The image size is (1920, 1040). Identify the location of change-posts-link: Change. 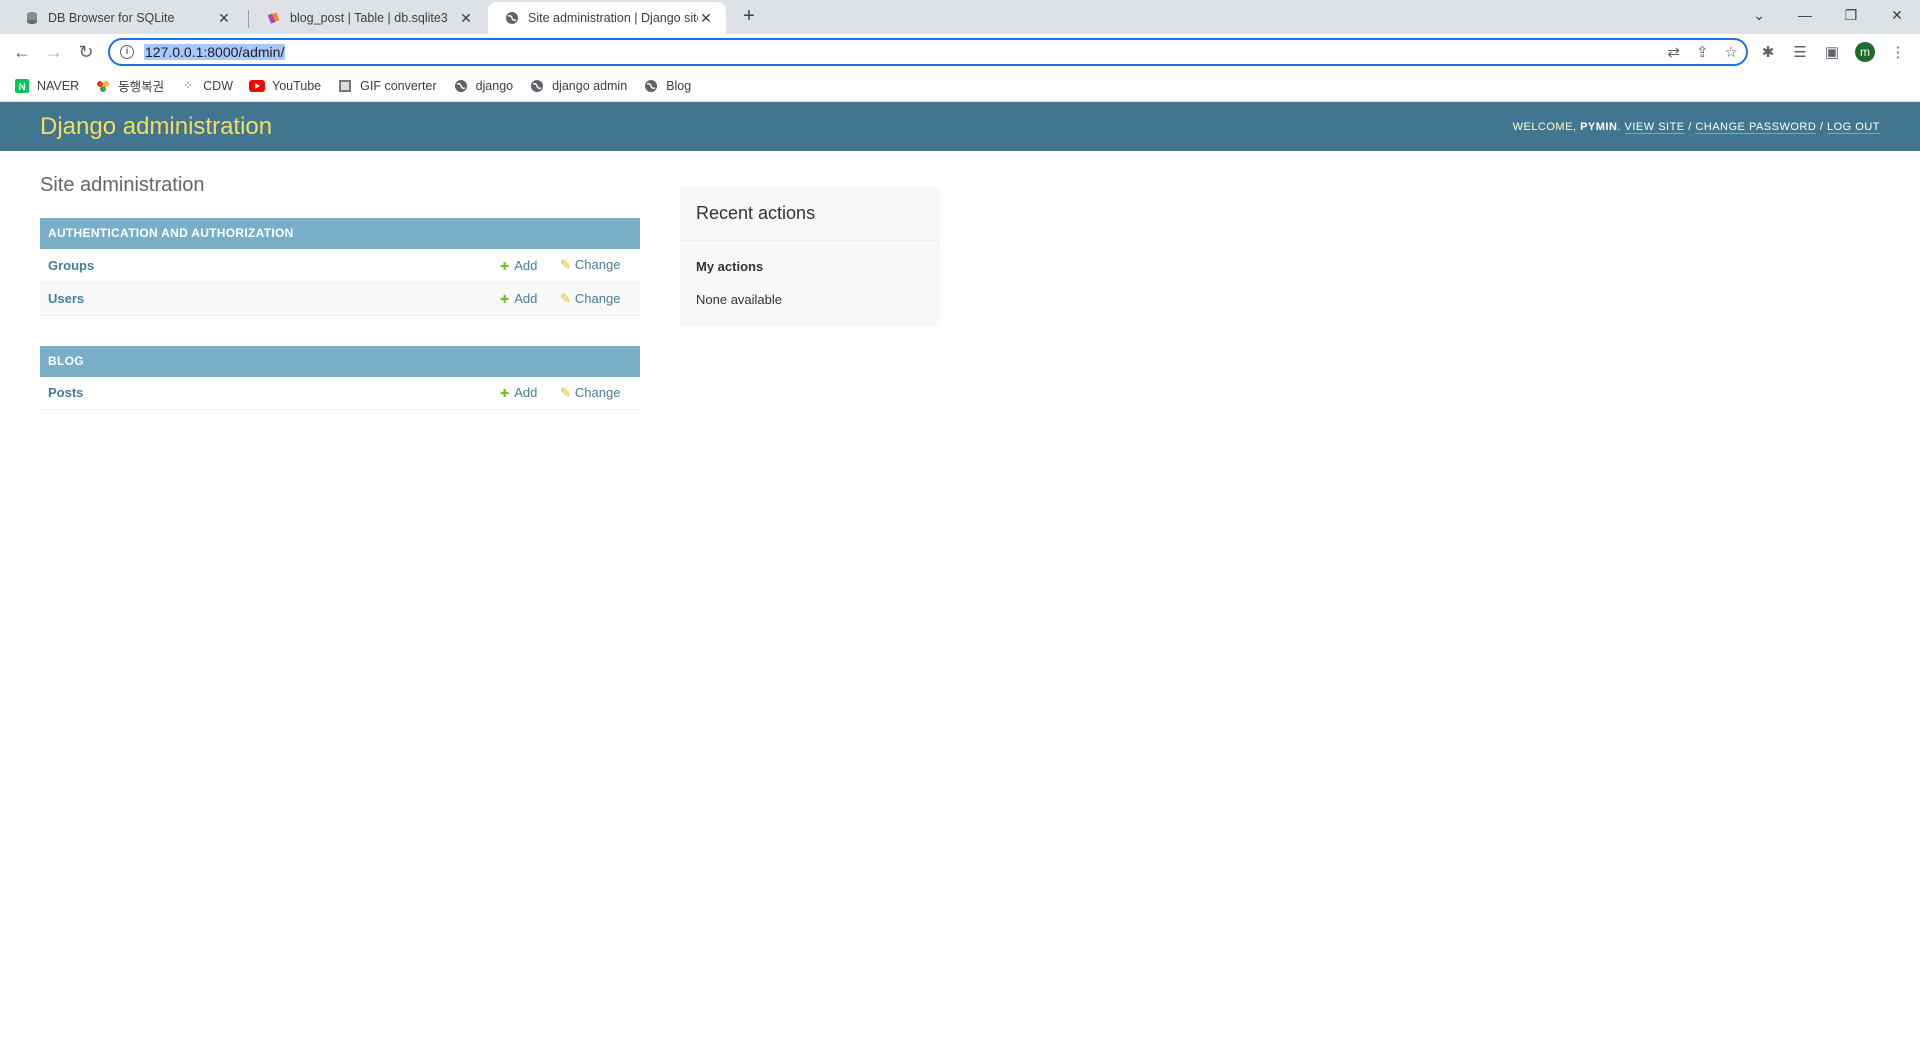
(590, 392).